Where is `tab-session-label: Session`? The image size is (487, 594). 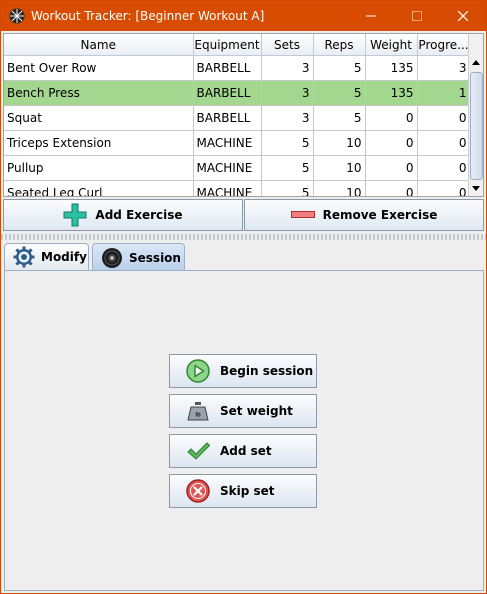 tab-session-label: Session is located at coordinates (155, 257).